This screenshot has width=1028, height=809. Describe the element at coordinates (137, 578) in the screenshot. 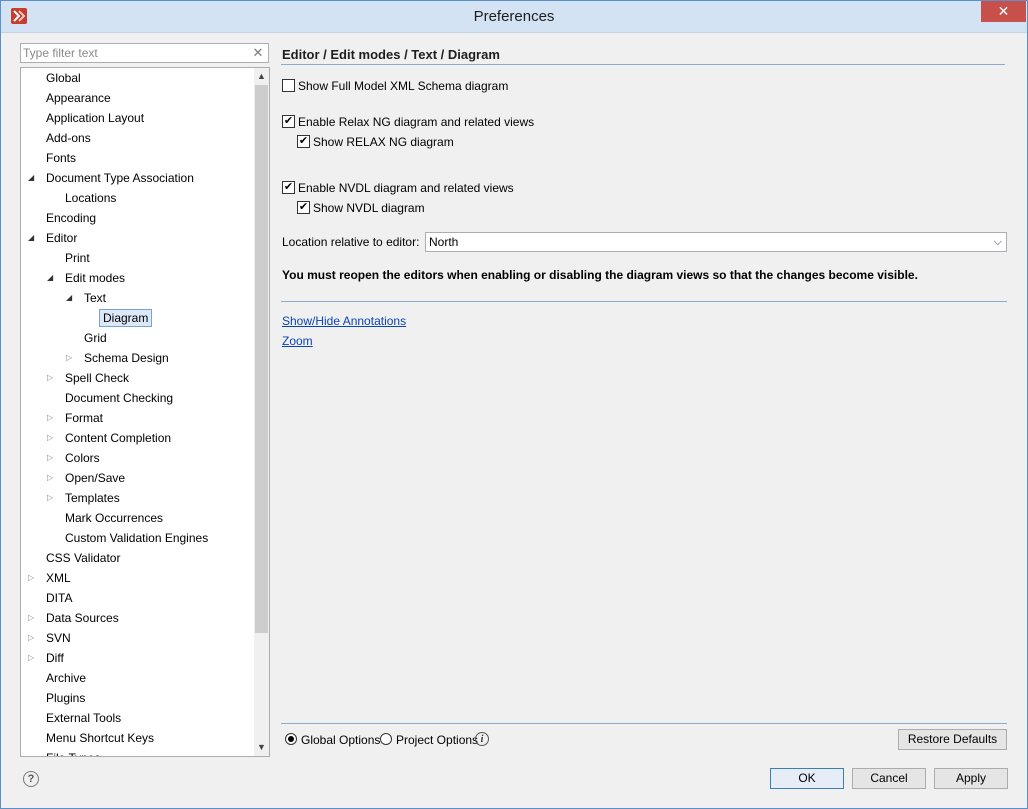

I see `tree-item: ▷ XML` at that location.